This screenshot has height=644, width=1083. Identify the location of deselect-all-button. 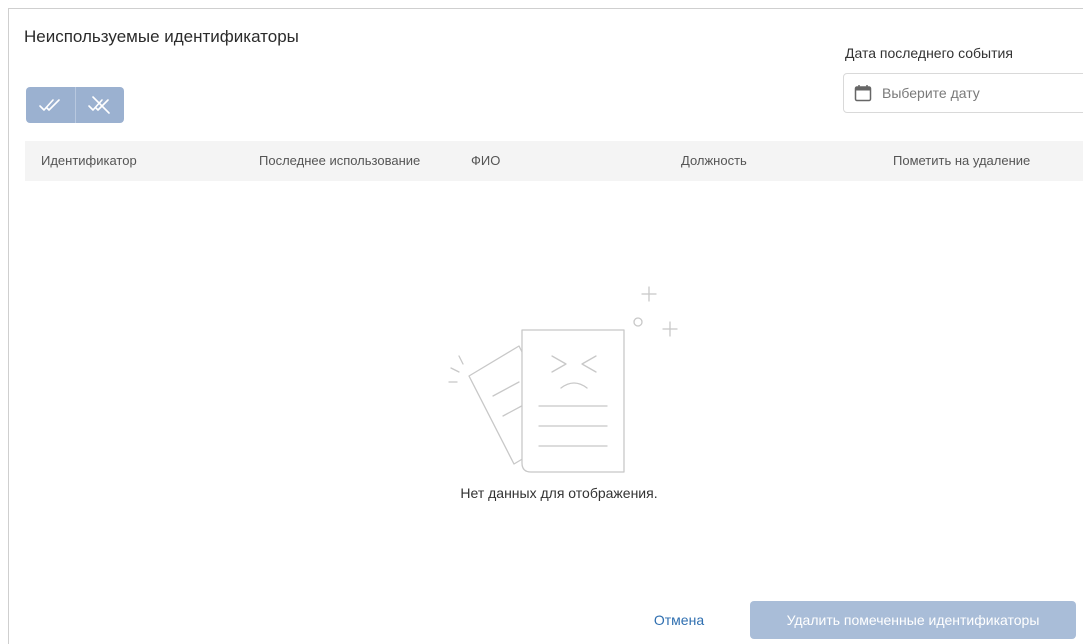
(99, 105).